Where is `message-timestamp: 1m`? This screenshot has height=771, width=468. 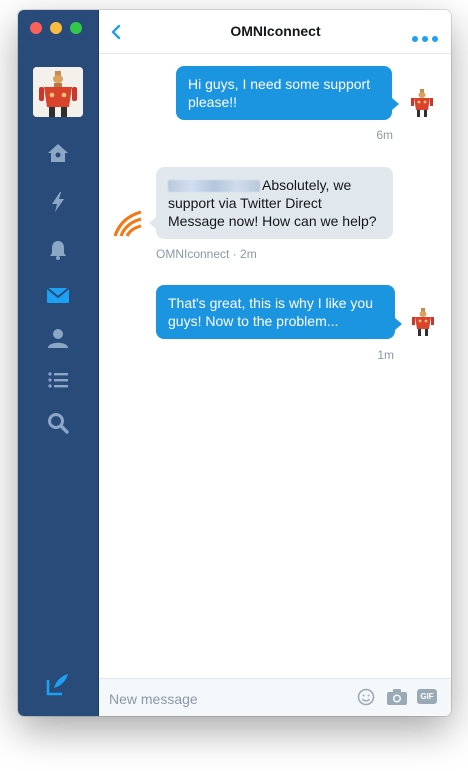 message-timestamp: 1m is located at coordinates (385, 355).